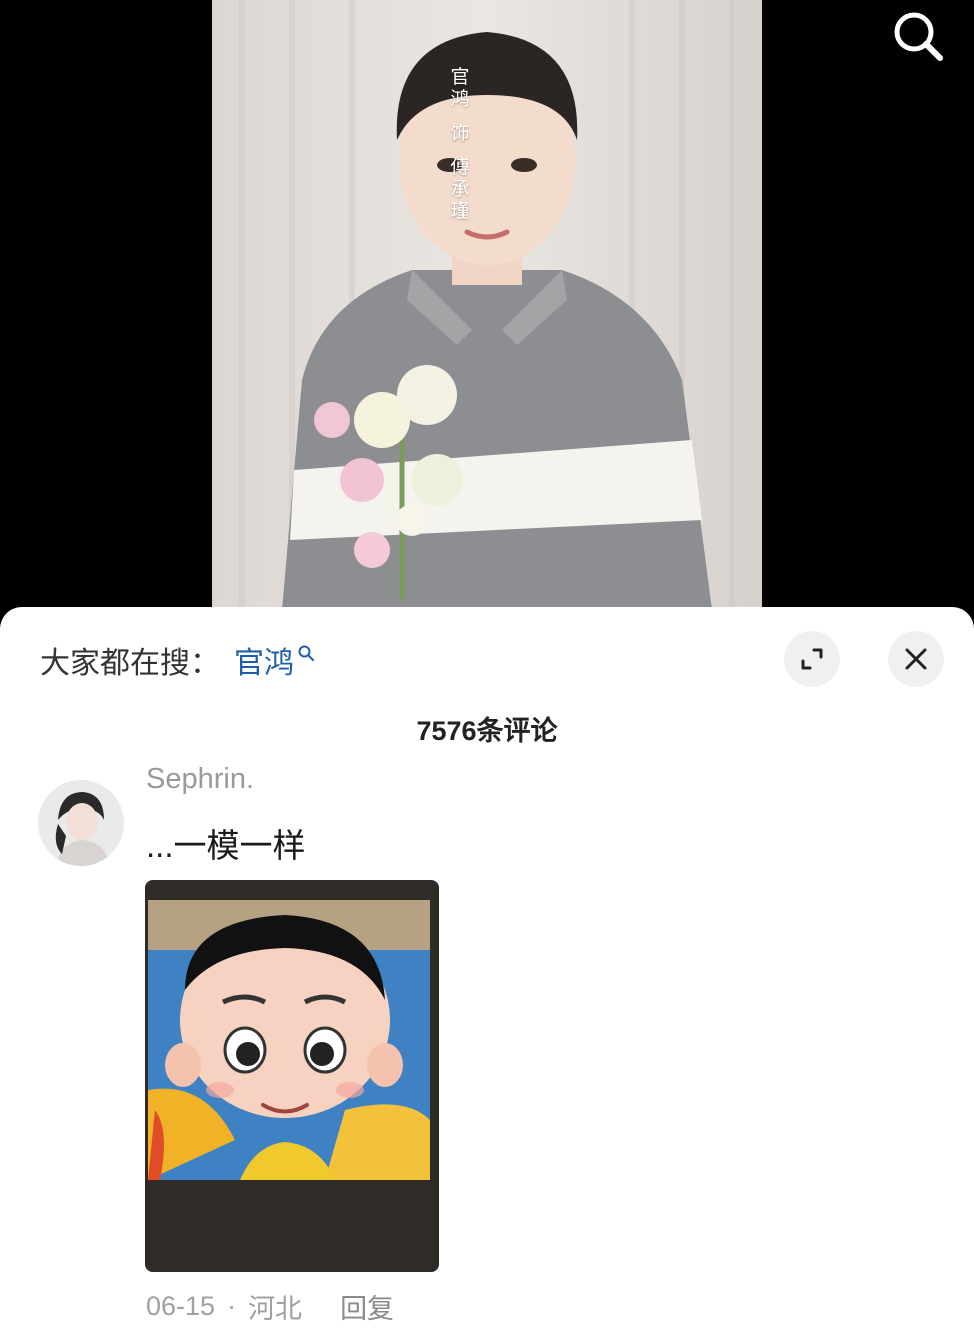  Describe the element at coordinates (460, 77) in the screenshot. I see `caption-char: 官` at that location.